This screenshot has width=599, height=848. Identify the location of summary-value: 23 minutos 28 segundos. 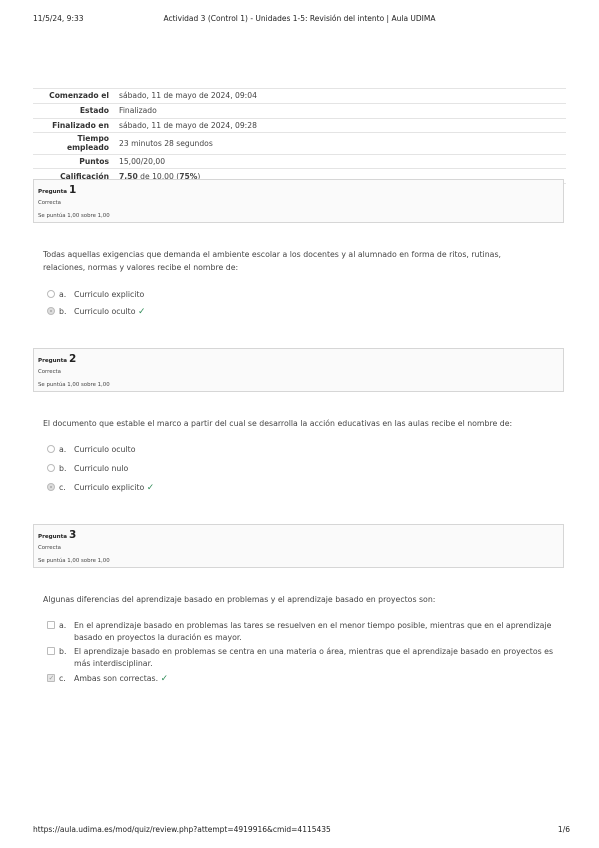
(340, 143).